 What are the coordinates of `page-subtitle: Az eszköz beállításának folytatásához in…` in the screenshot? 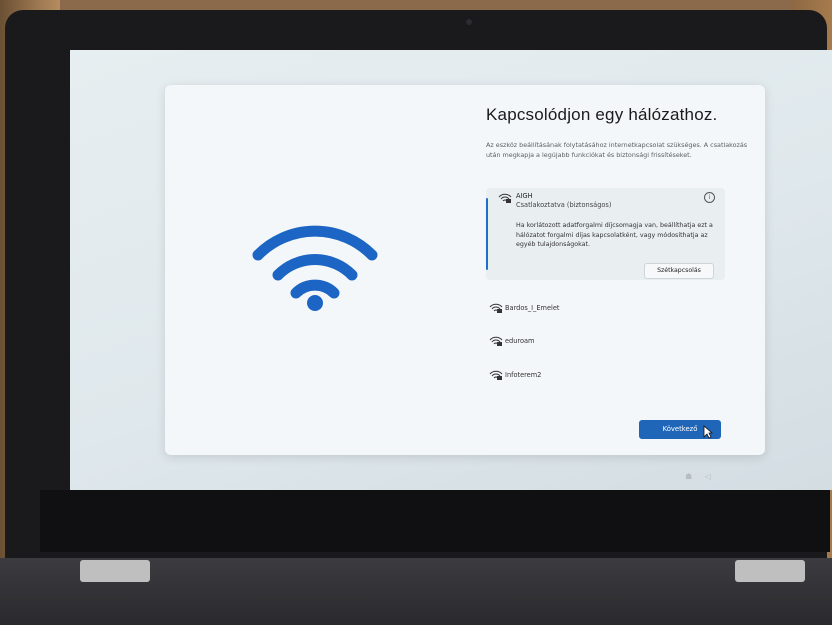 It's located at (617, 150).